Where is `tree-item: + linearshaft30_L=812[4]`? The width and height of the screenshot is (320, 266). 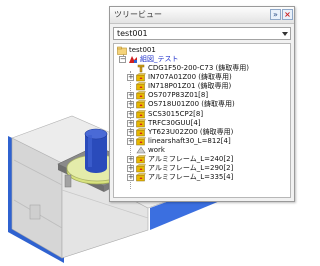 tree-item: + linearshaft30_L=812[4] is located at coordinates (208, 141).